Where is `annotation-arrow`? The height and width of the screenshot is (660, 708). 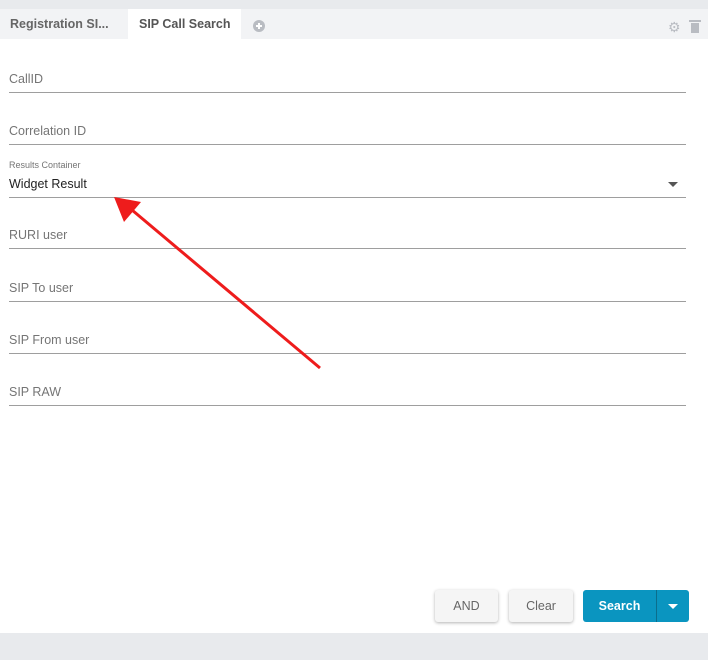
annotation-arrow is located at coordinates (217, 283).